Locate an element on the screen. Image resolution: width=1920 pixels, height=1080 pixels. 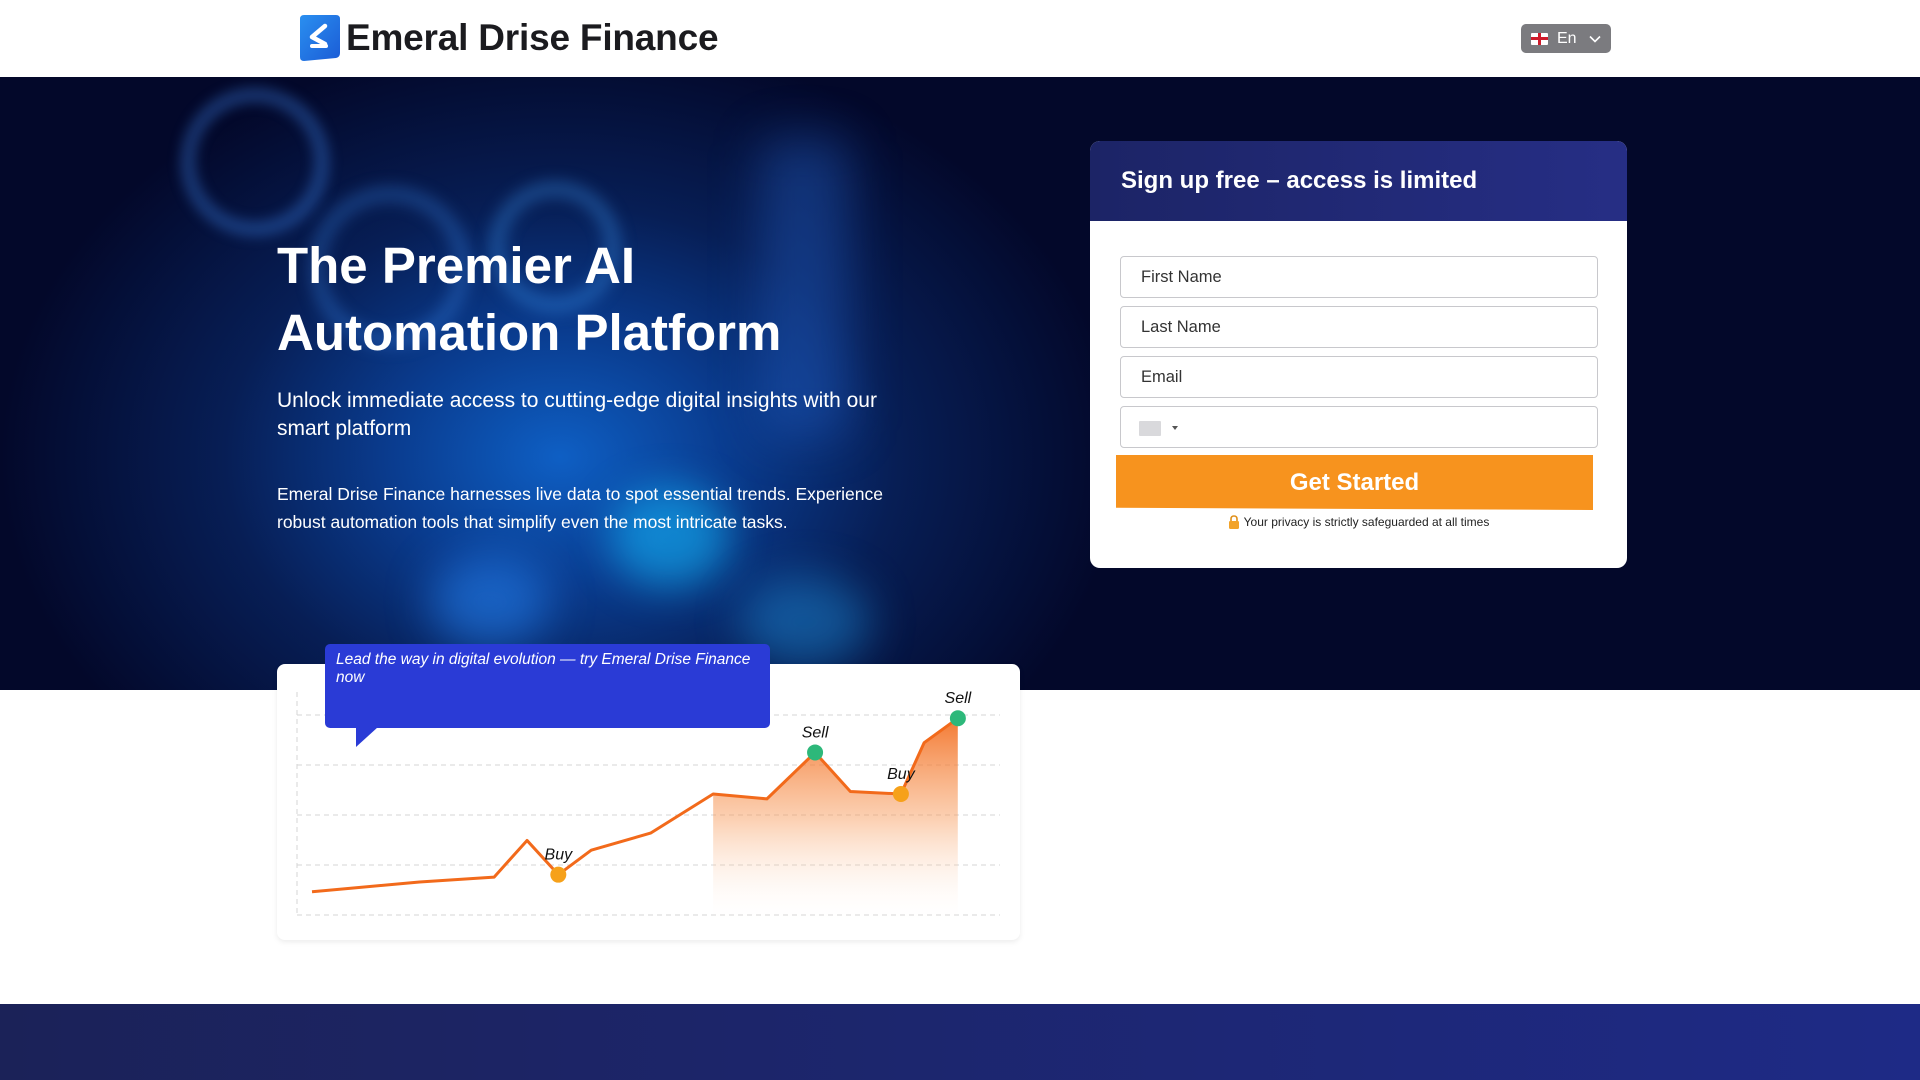
country-flag-icon is located at coordinates (1150, 428).